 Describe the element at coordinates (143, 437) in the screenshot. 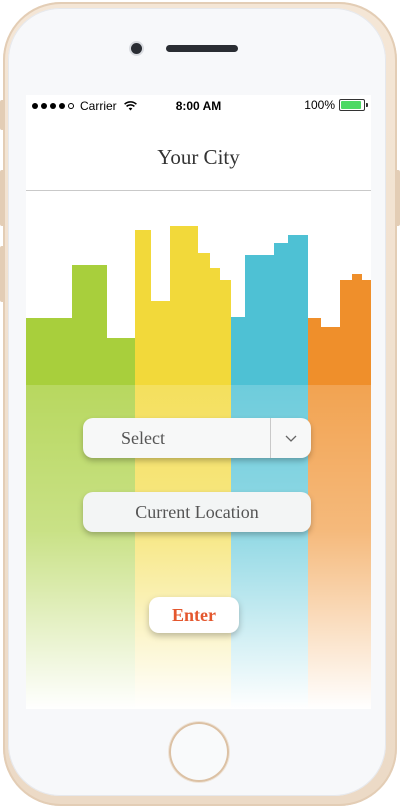

I see `city-select-value: Select` at that location.